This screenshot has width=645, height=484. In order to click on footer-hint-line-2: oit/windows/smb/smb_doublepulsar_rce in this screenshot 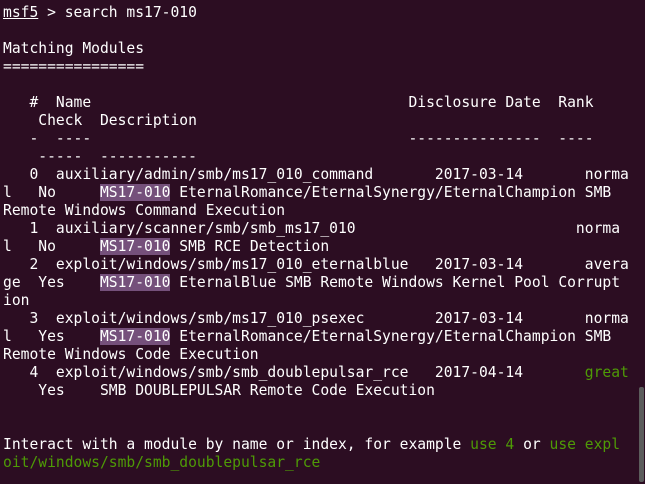, I will do `click(161, 463)`.